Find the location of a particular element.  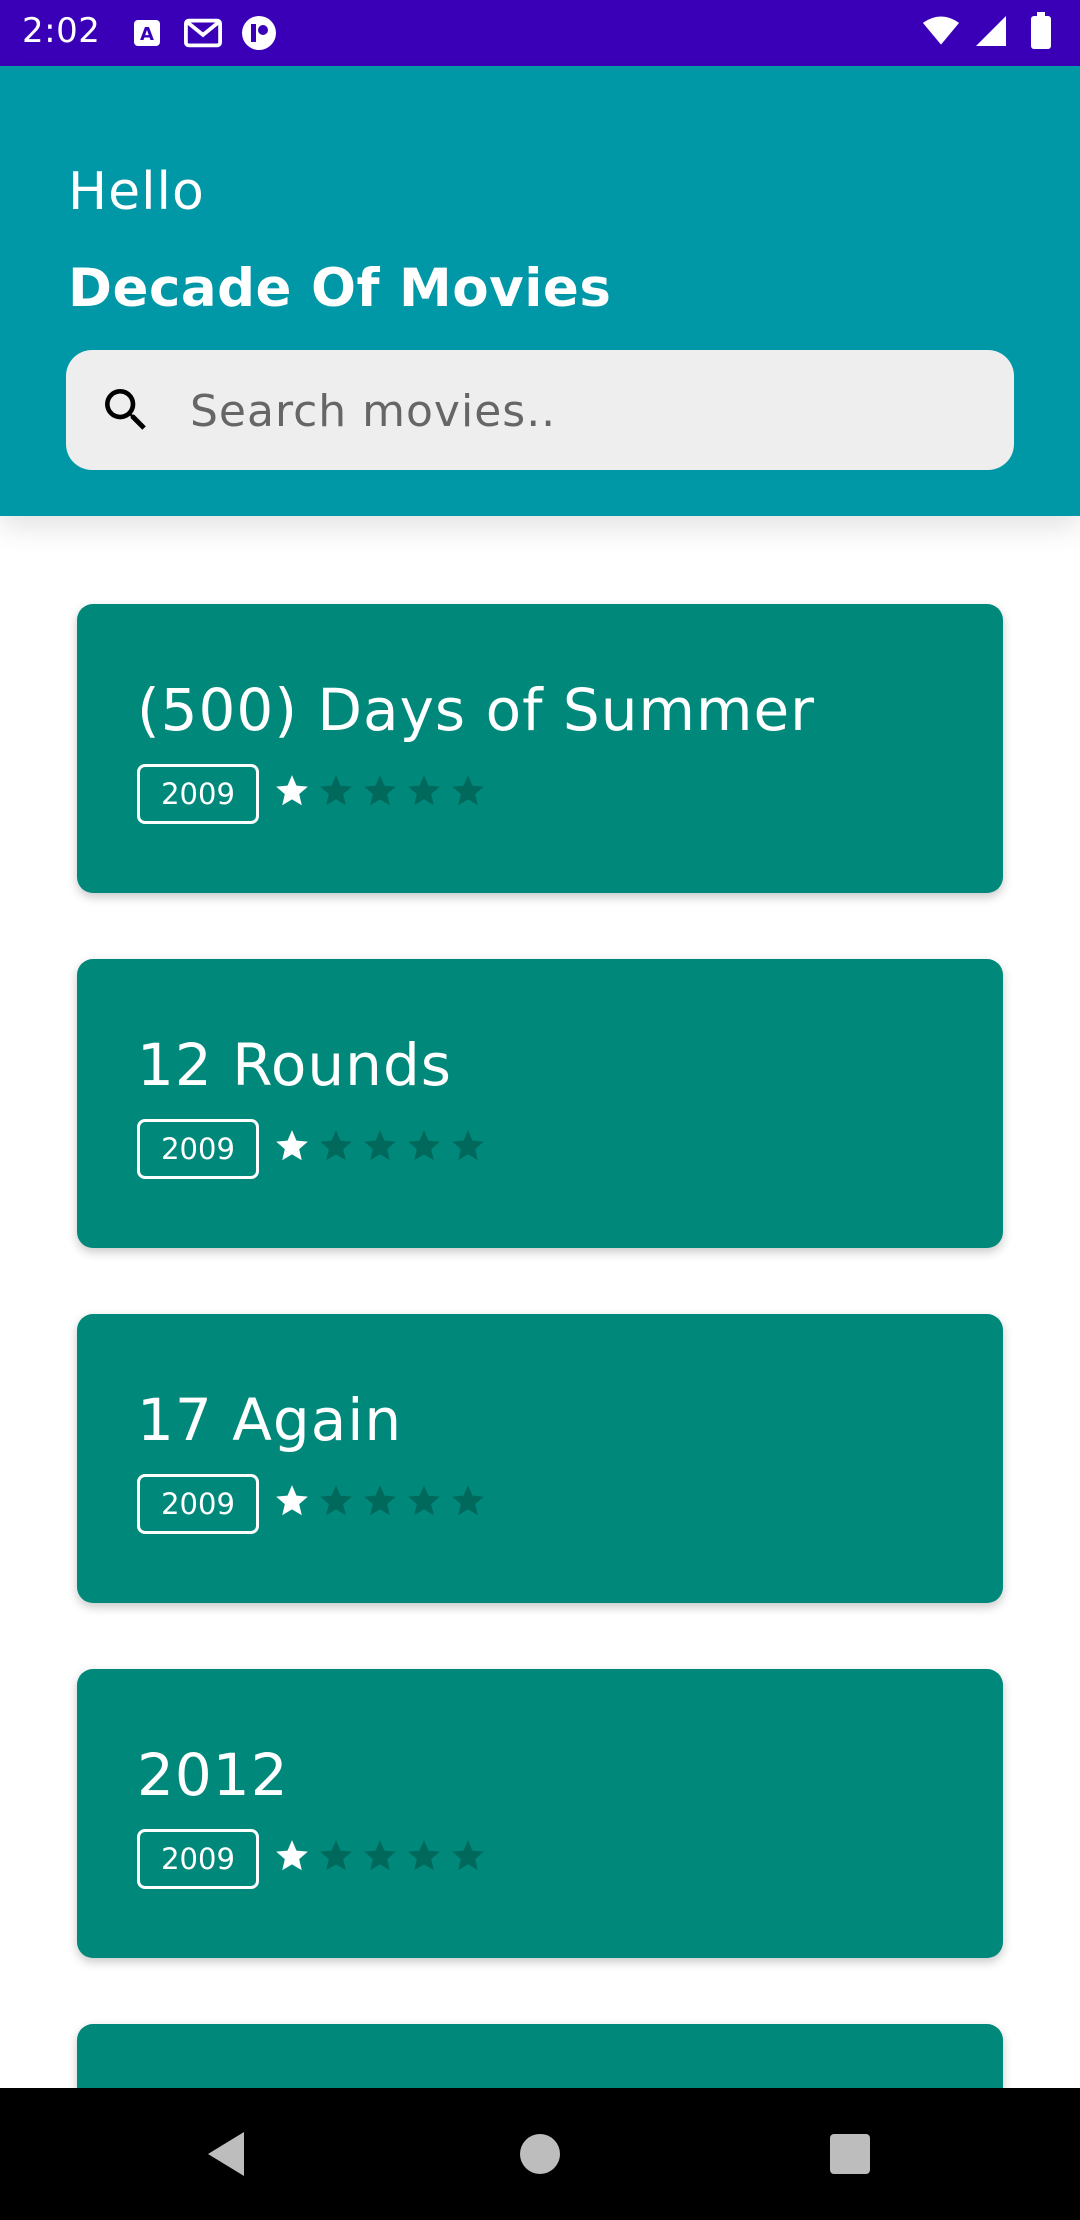

home-icon is located at coordinates (540, 2154).